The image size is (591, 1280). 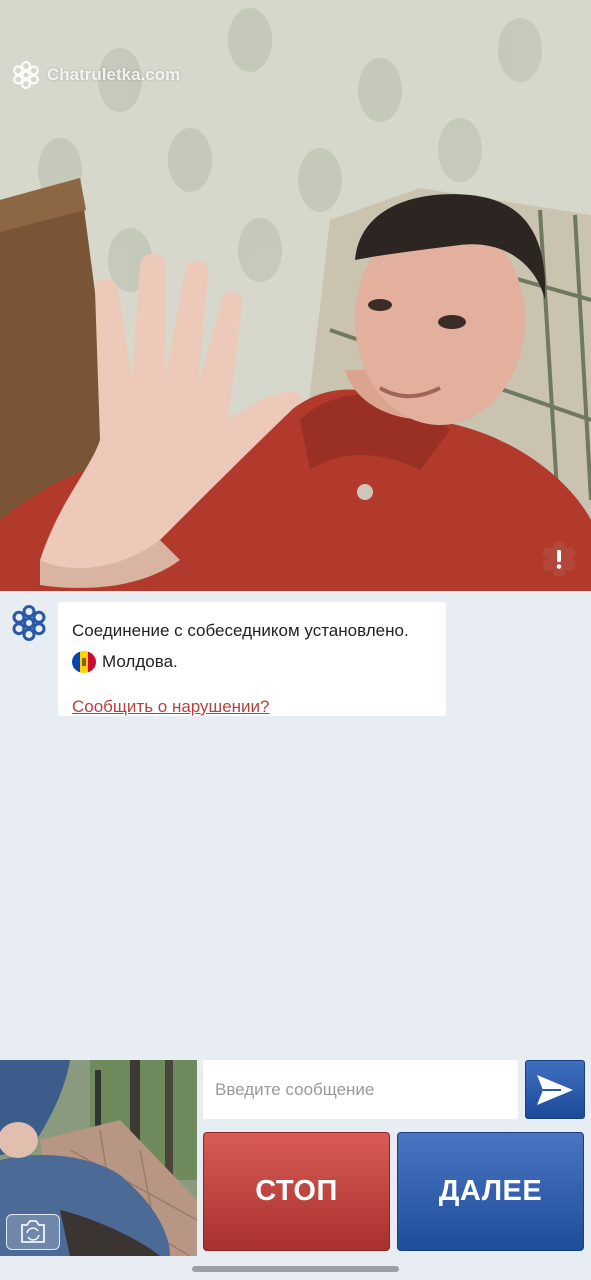 I want to click on moldova-flag-icon, so click(x=84, y=662).